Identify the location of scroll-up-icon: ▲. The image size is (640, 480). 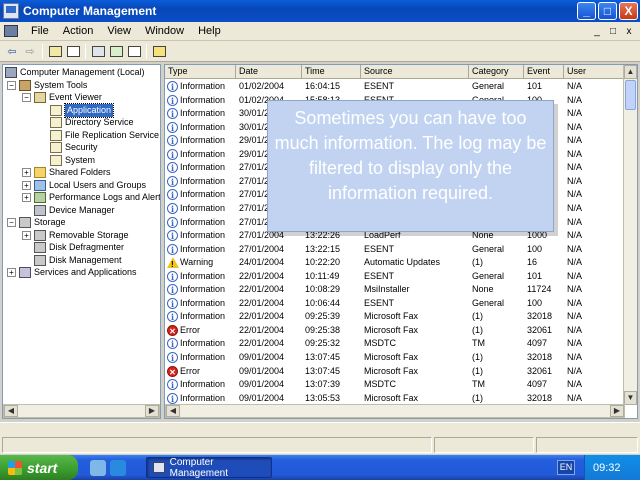
(630, 72).